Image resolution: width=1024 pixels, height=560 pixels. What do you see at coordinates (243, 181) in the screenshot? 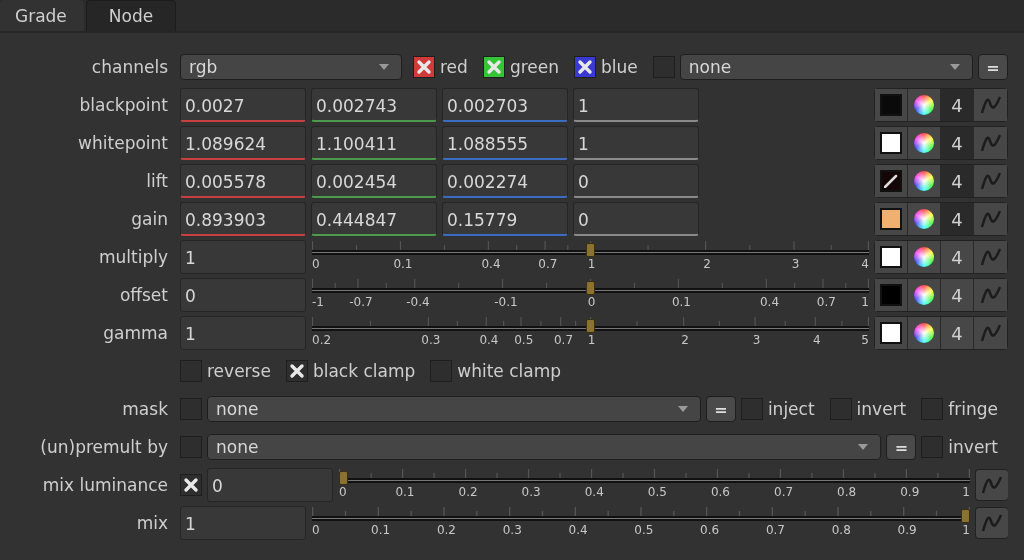
I see `number-field: 0.005578` at bounding box center [243, 181].